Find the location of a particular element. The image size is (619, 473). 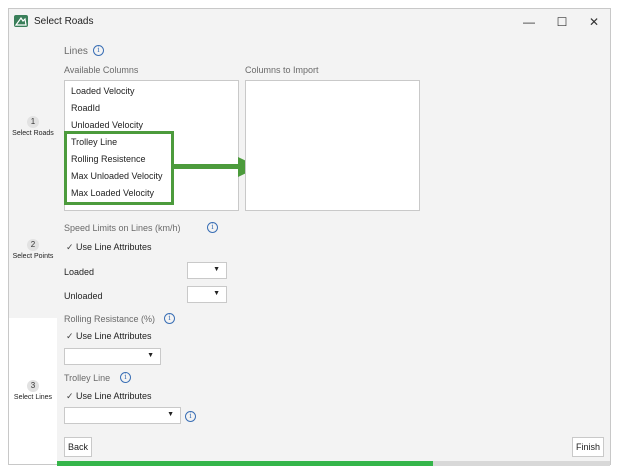

rolling-use-line-attributes-checkbox: ✓ Use Line Attributes is located at coordinates (109, 336).